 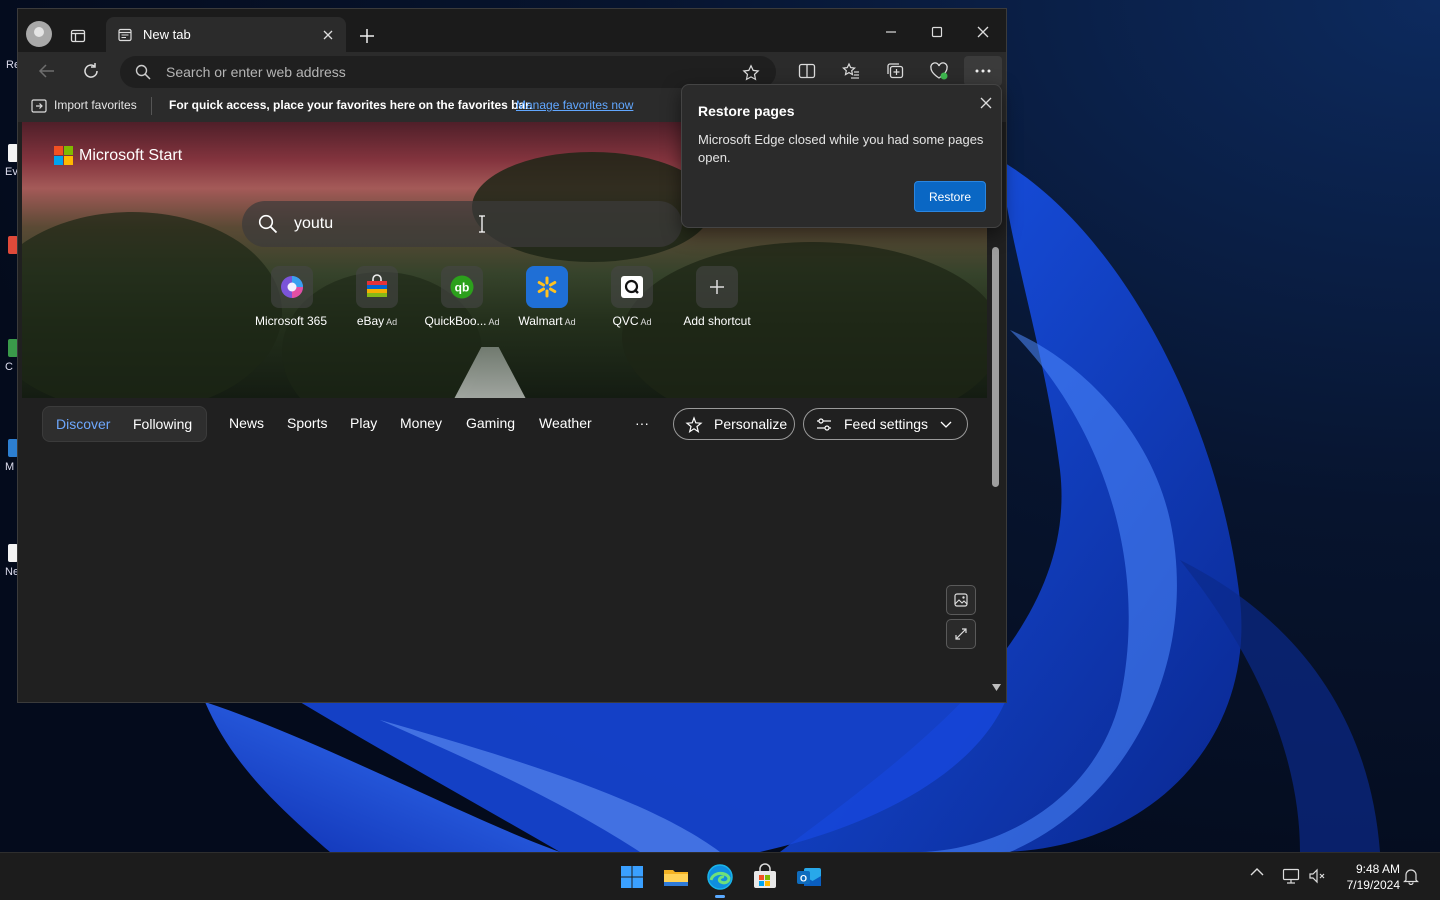 What do you see at coordinates (162, 424) in the screenshot?
I see `tab-following: Following` at bounding box center [162, 424].